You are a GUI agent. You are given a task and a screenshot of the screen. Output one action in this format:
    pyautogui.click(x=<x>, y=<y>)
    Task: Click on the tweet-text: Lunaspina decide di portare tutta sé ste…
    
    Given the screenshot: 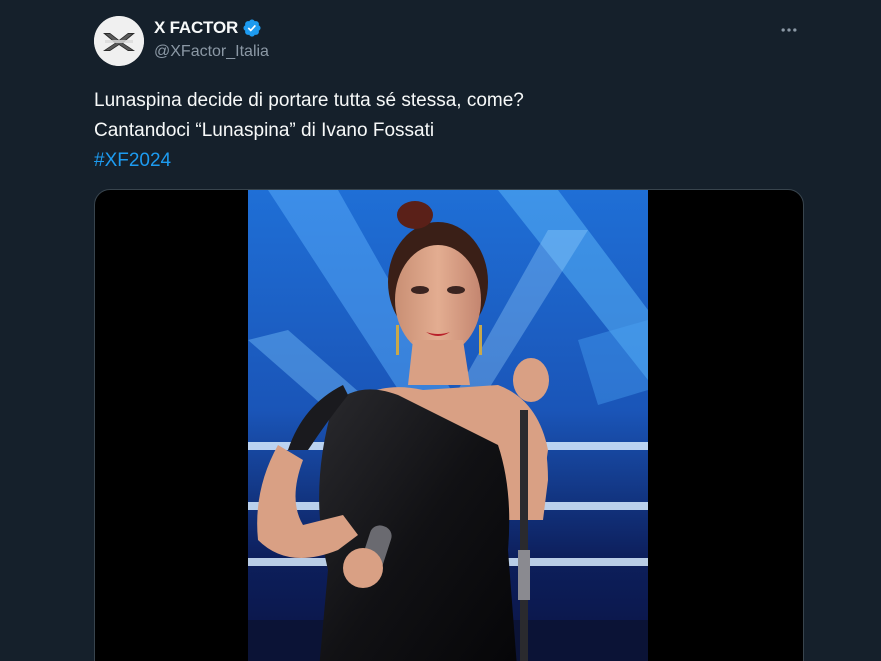 What is the action you would take?
    pyautogui.click(x=444, y=131)
    